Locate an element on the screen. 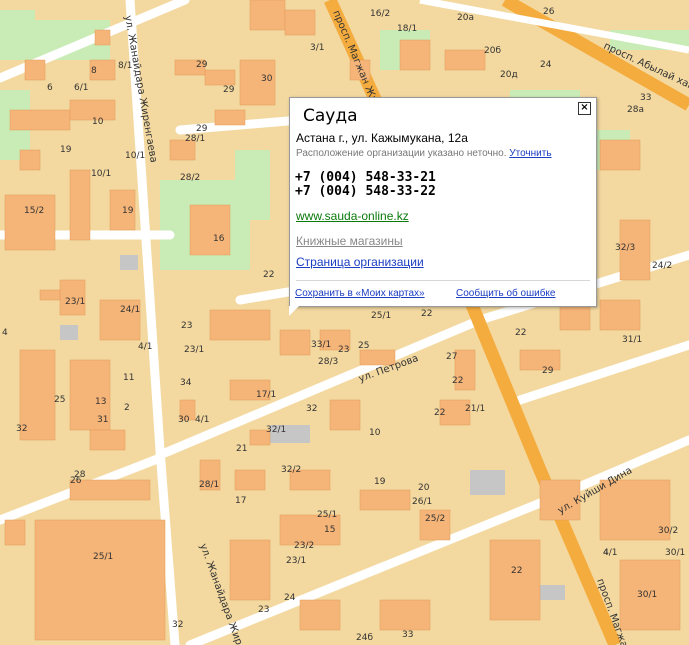  house-number: 20д is located at coordinates (509, 75).